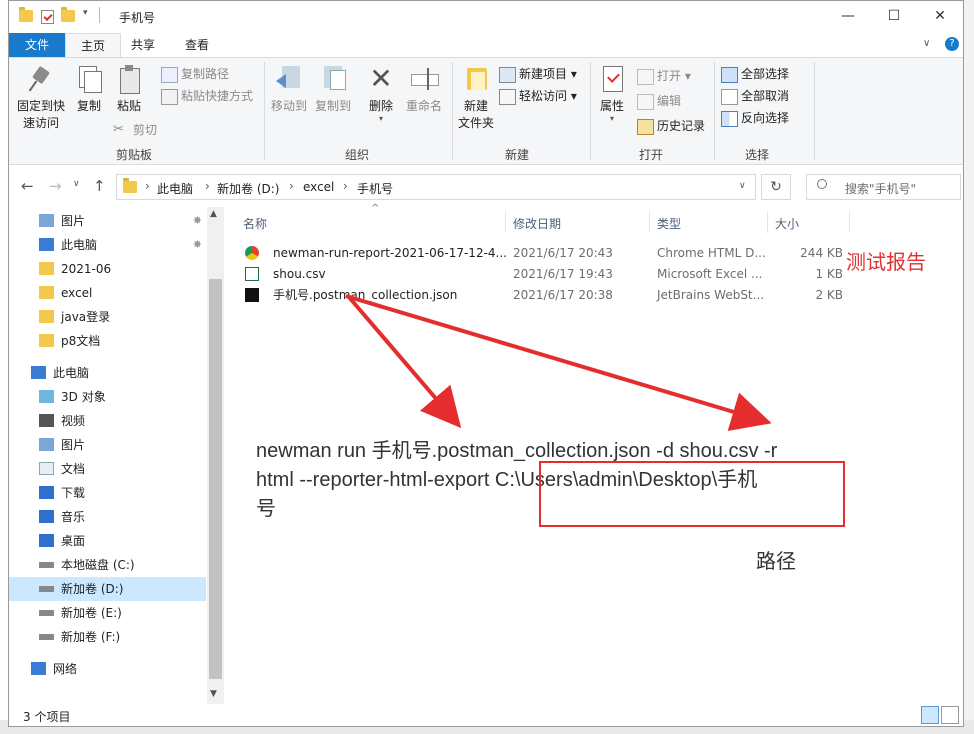 This screenshot has height=734, width=974. Describe the element at coordinates (195, 74) in the screenshot. I see `copy-path-button: 复制路径` at that location.